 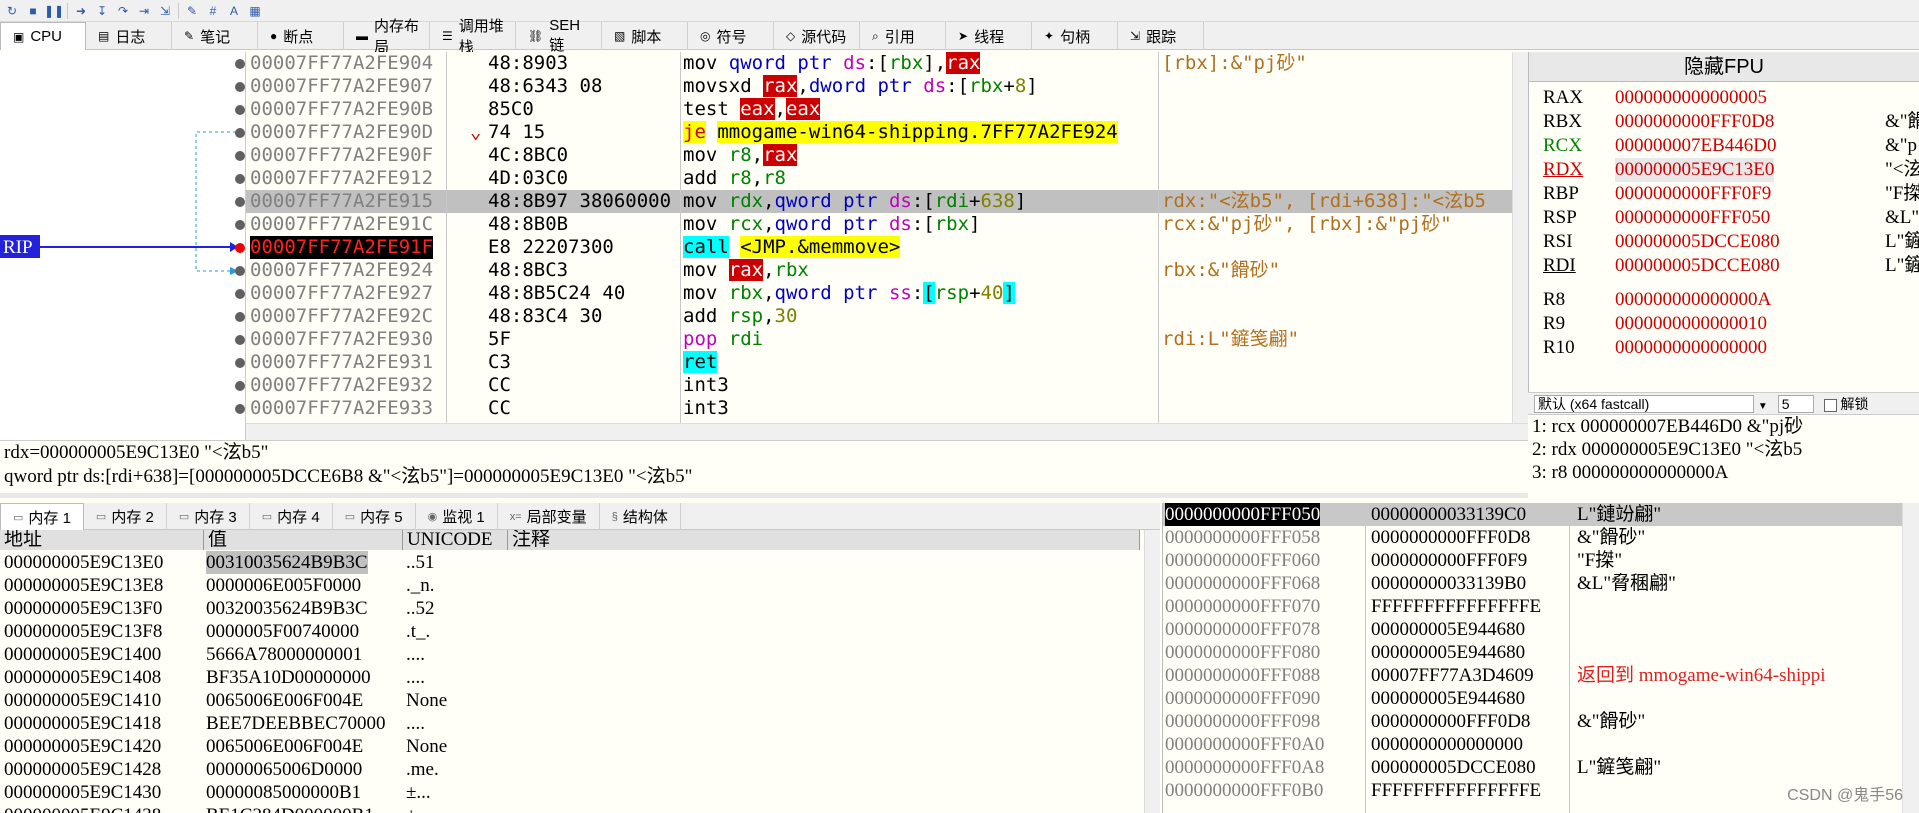 What do you see at coordinates (208, 516) in the screenshot?
I see `dump-tab-3: ▭ 内存 3` at bounding box center [208, 516].